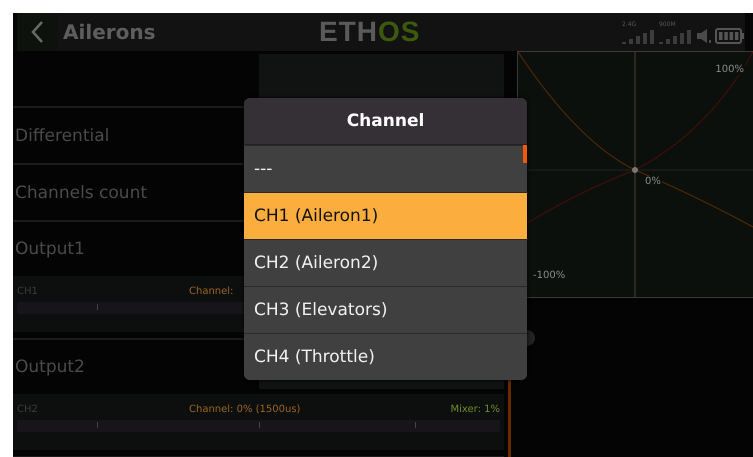  Describe the element at coordinates (525, 154) in the screenshot. I see `scrollbar` at that location.